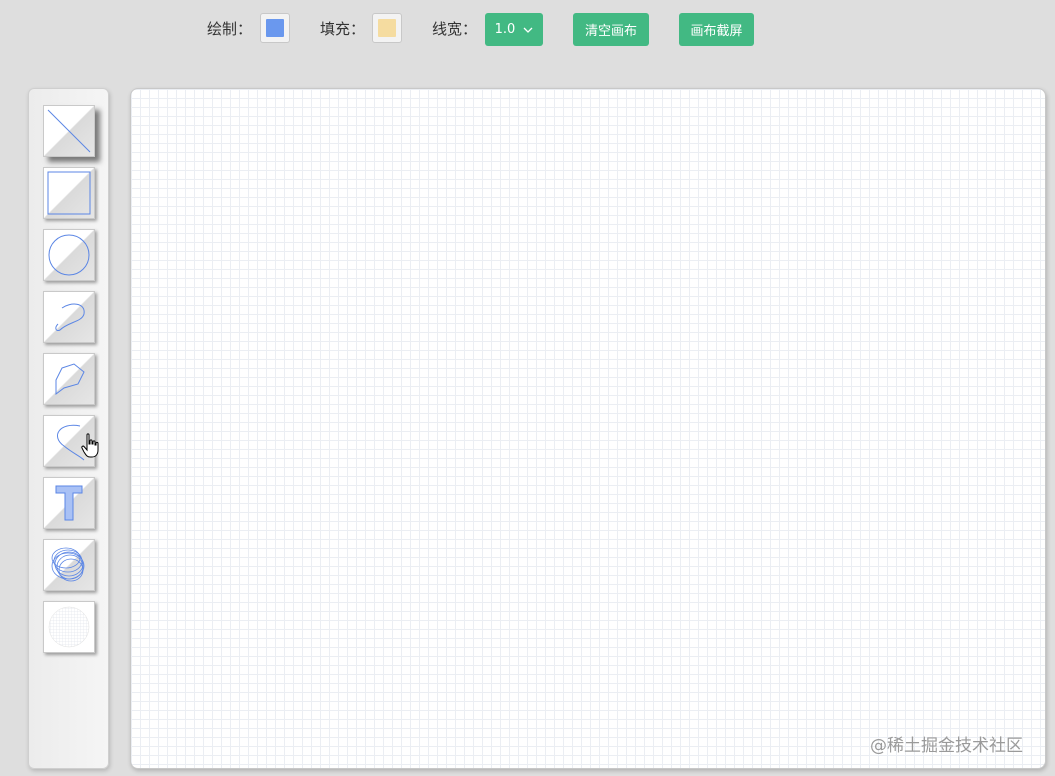  I want to click on spirograph-tool, so click(69, 565).